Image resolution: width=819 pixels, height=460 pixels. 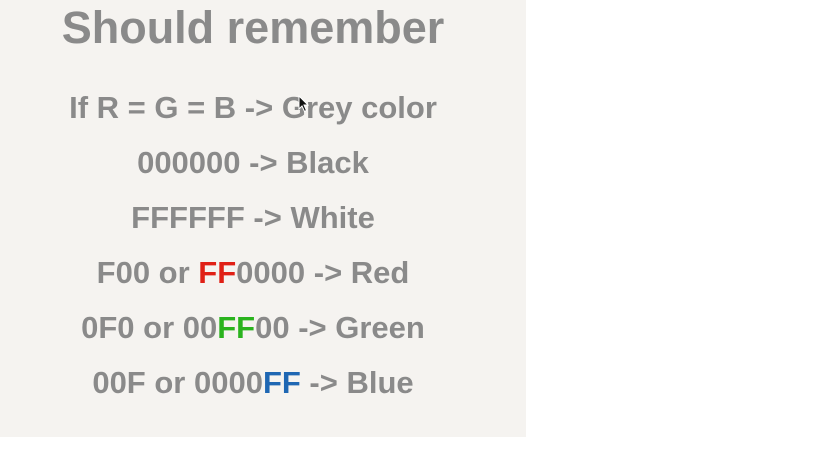 I want to click on rule-green-highlight: FF, so click(x=236, y=327).